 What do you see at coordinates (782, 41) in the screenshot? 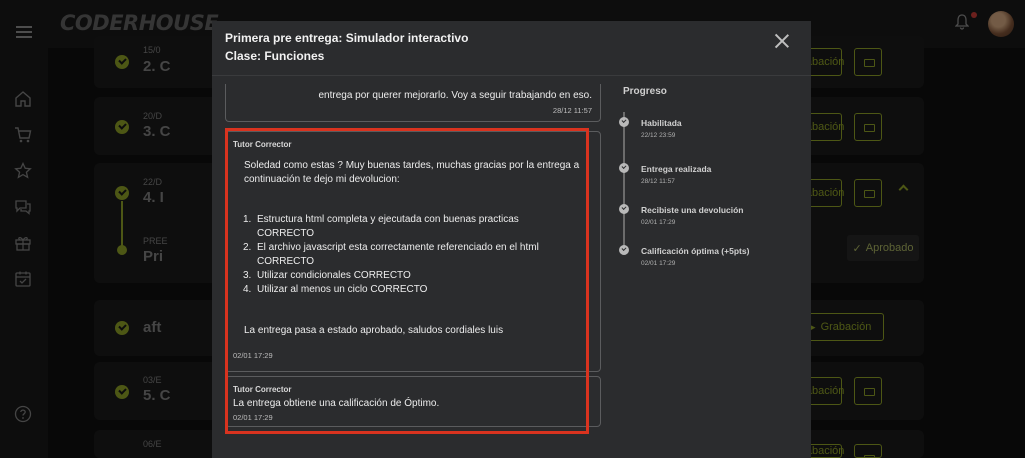
I see `close-icon` at bounding box center [782, 41].